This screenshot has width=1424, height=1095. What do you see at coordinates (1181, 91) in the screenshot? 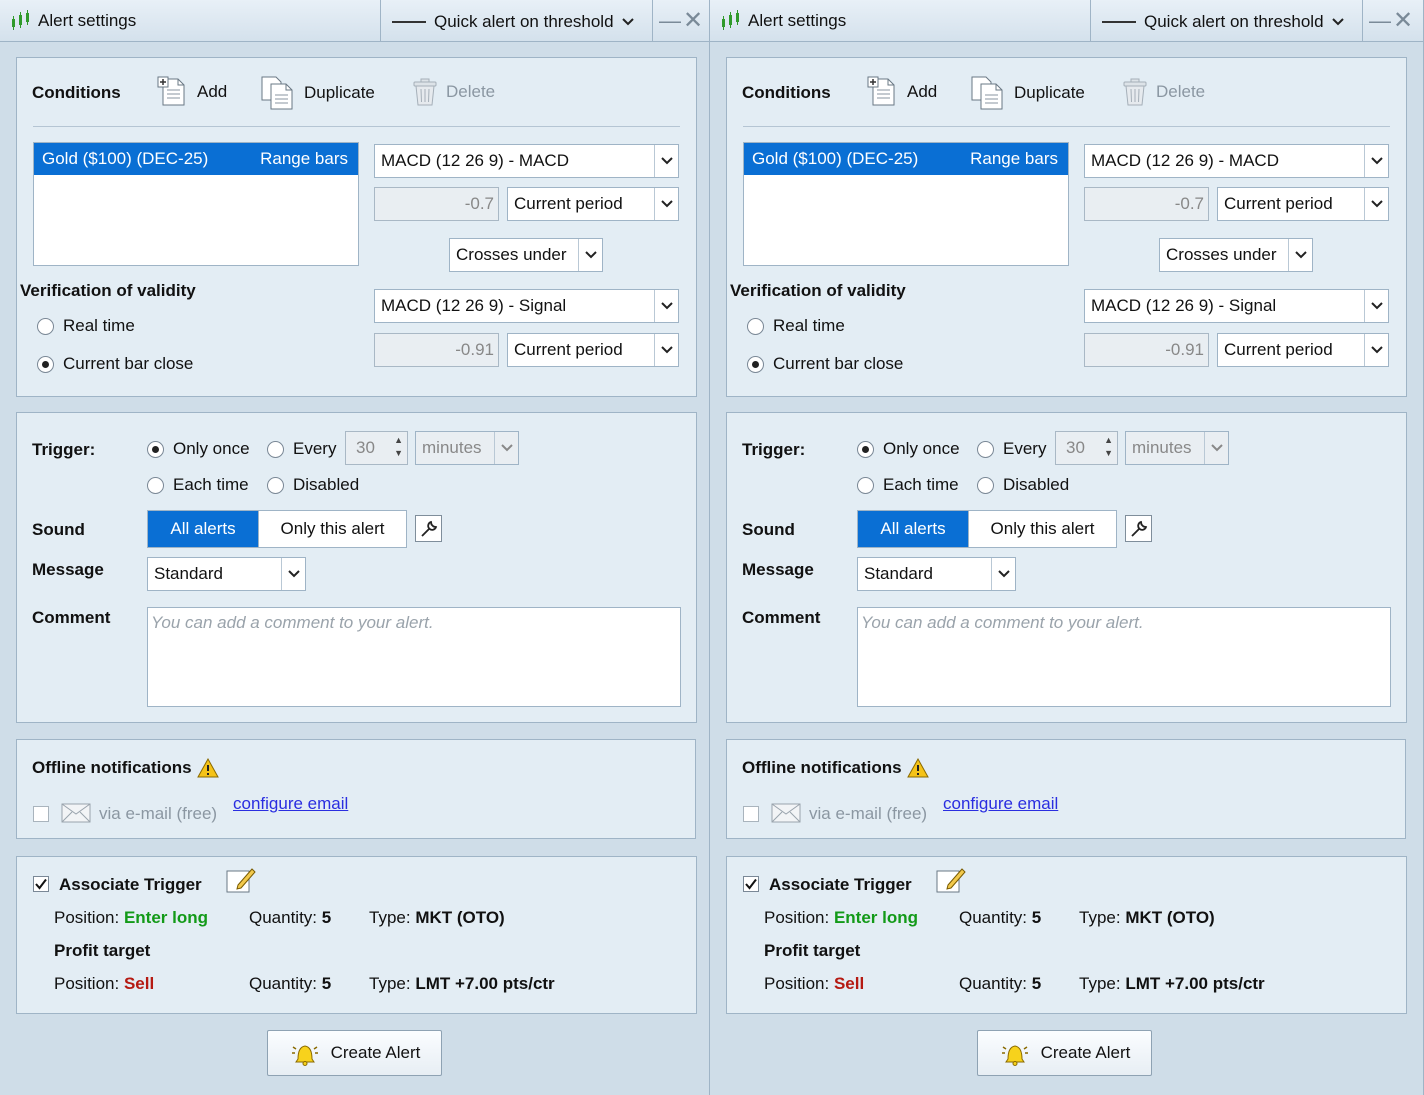
I see `delete-label: Delete` at bounding box center [1181, 91].